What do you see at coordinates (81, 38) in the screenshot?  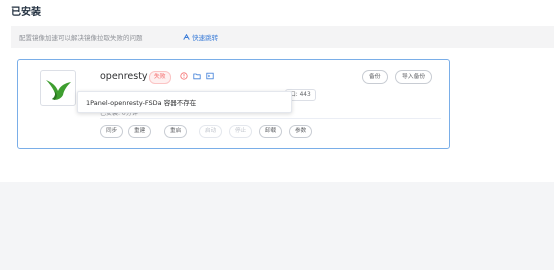 I see `notice-text: 配置镜像加速可以解决镜像拉取失败的问题` at bounding box center [81, 38].